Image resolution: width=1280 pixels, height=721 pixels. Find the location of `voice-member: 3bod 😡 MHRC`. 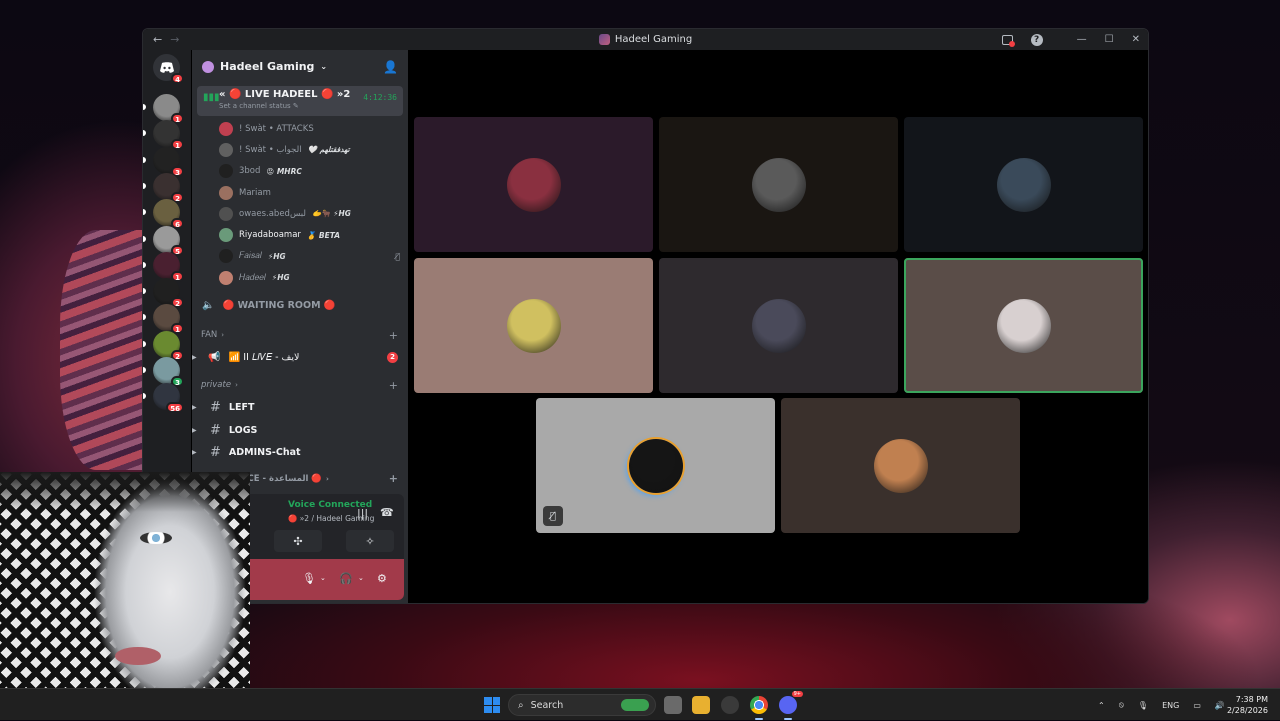

voice-member: 3bod 😡 MHRC is located at coordinates (300, 171).